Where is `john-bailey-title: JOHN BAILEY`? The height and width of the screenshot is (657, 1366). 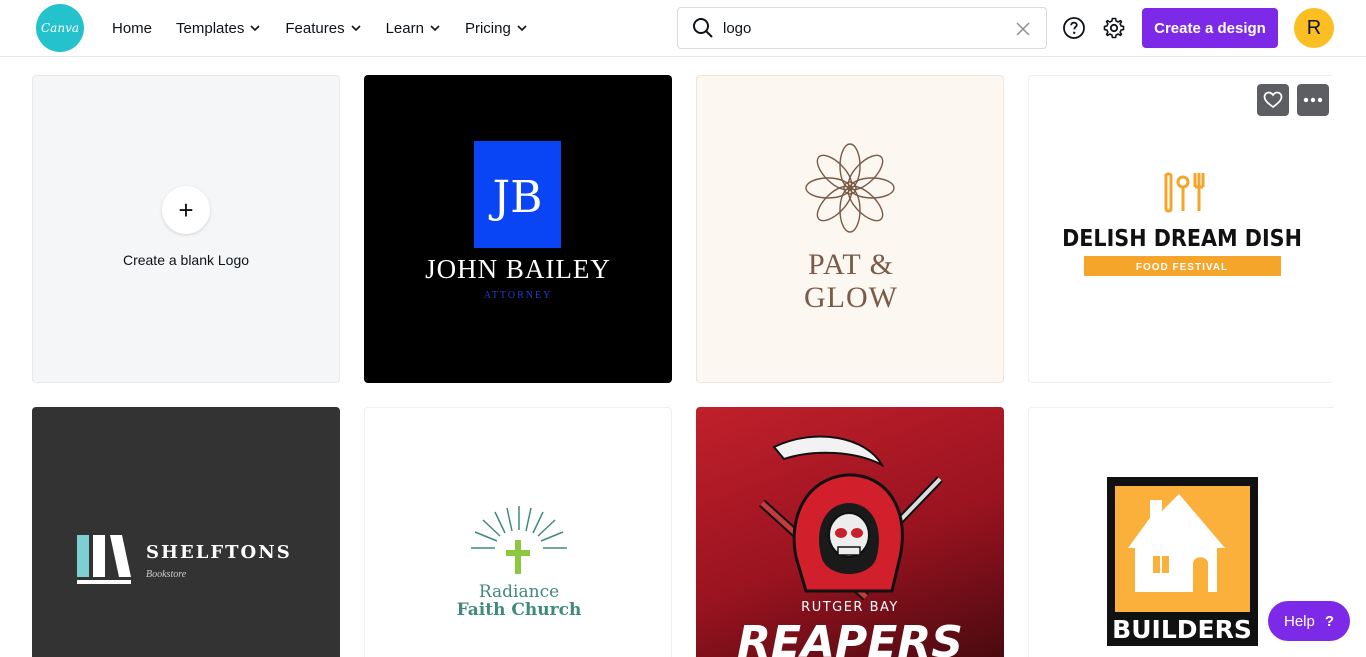
john-bailey-title: JOHN BAILEY is located at coordinates (518, 269).